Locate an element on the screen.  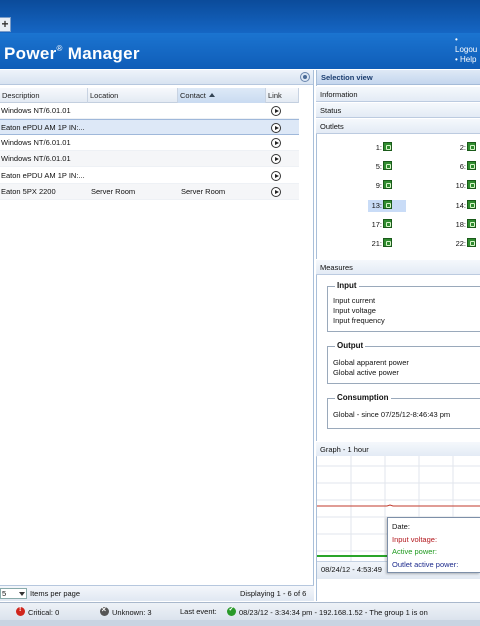
accordion-graph: Graph - 1 hour is located at coordinates (398, 449).